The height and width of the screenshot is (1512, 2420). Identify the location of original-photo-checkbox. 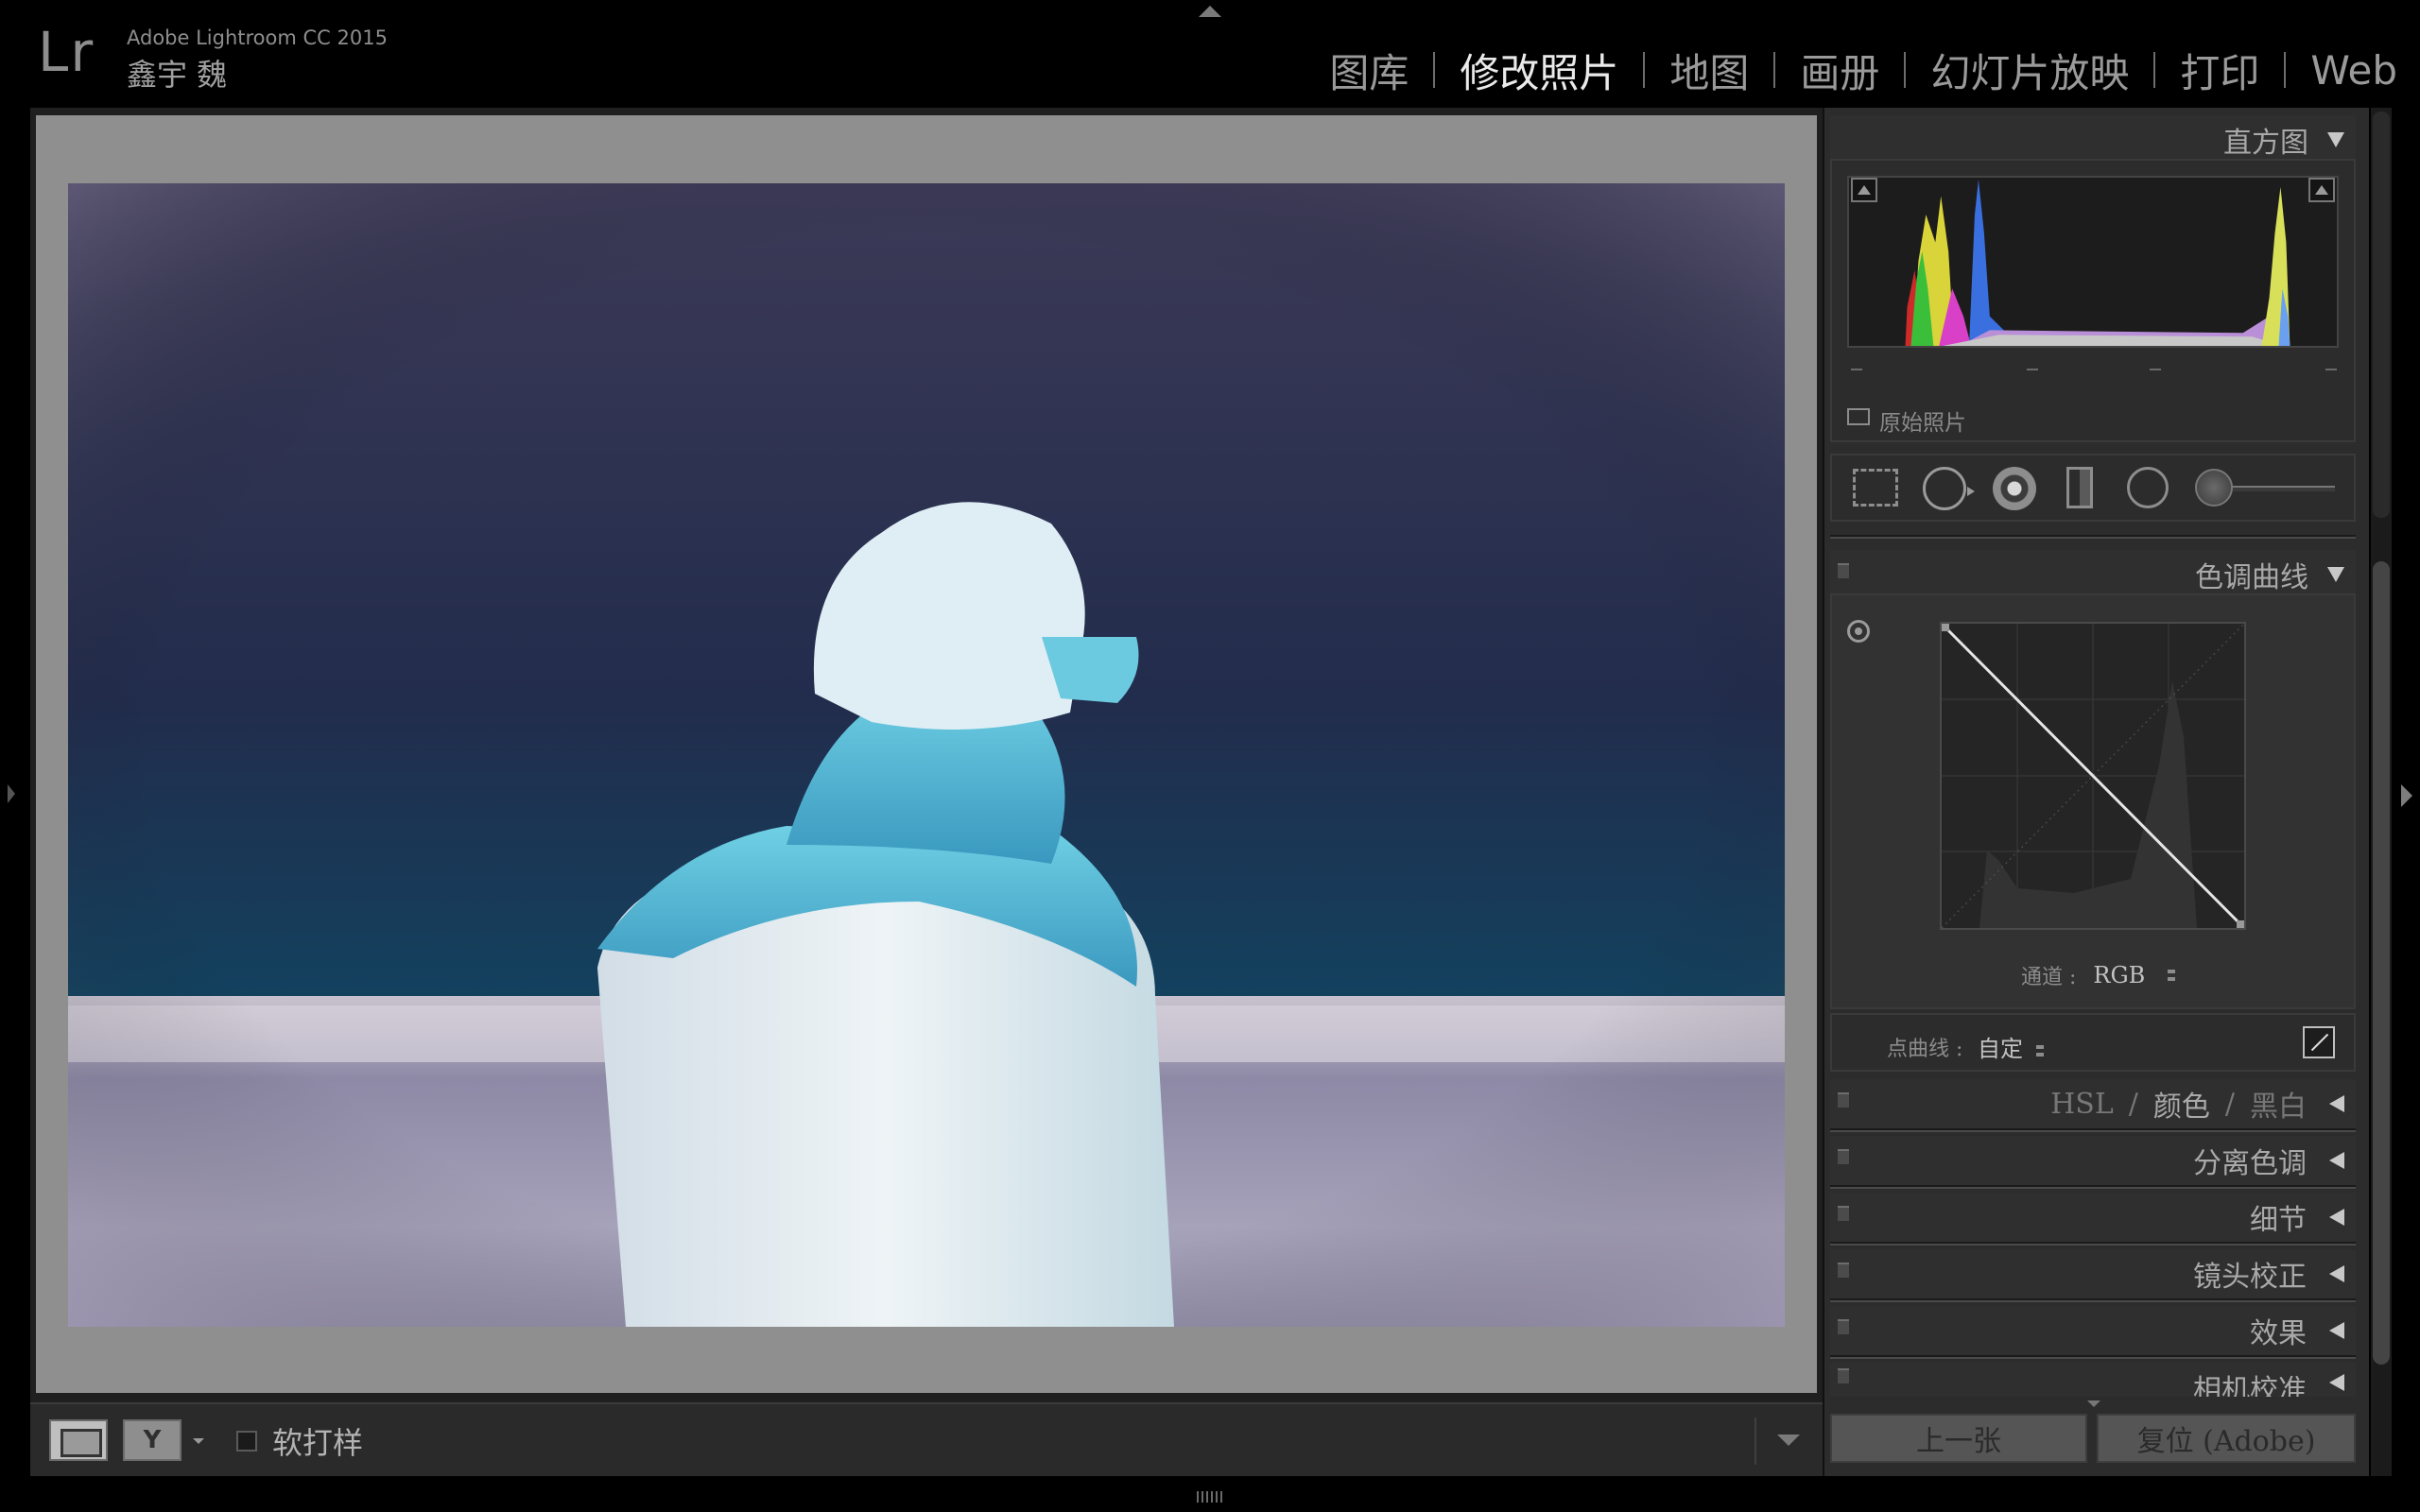
(1858, 416).